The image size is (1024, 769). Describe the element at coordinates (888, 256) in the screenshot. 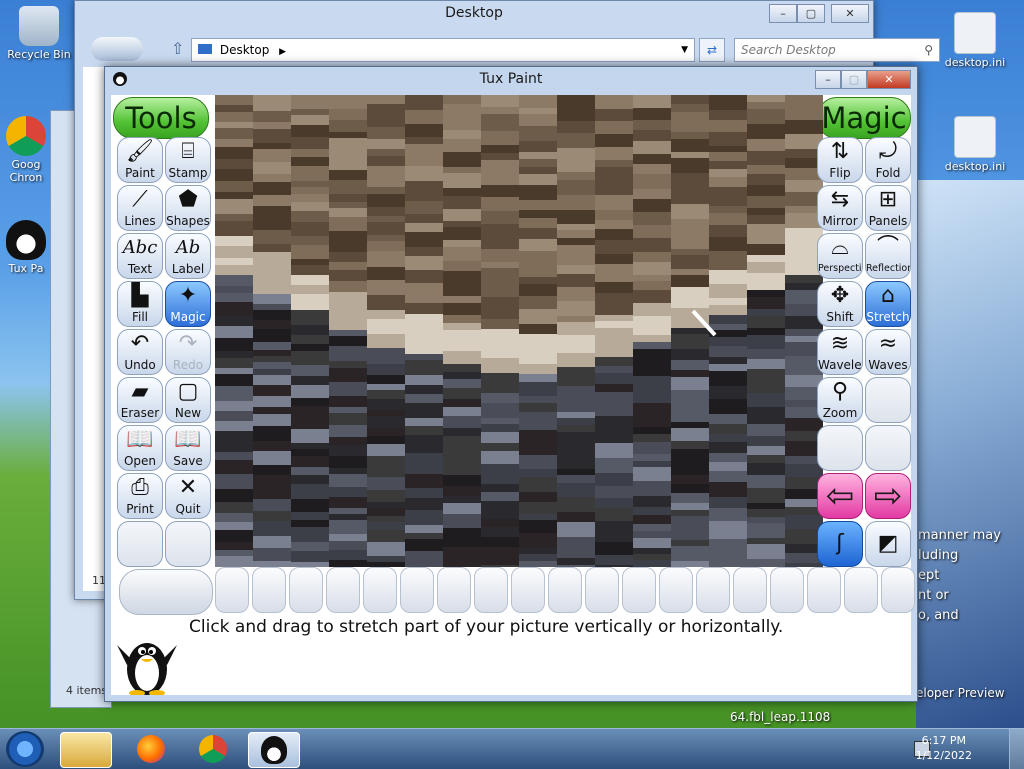

I see `tool-button-reflection: ⌒ Reflection` at that location.